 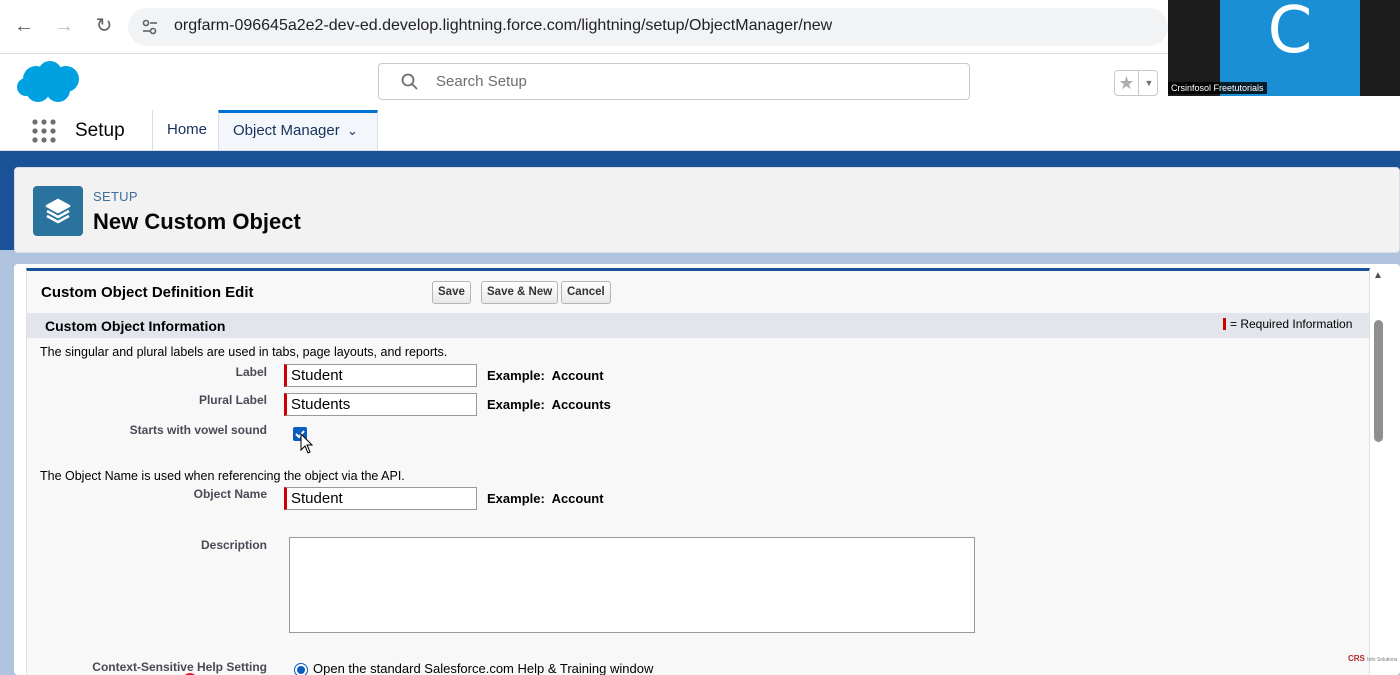 I want to click on description-label: Description, so click(x=233, y=545).